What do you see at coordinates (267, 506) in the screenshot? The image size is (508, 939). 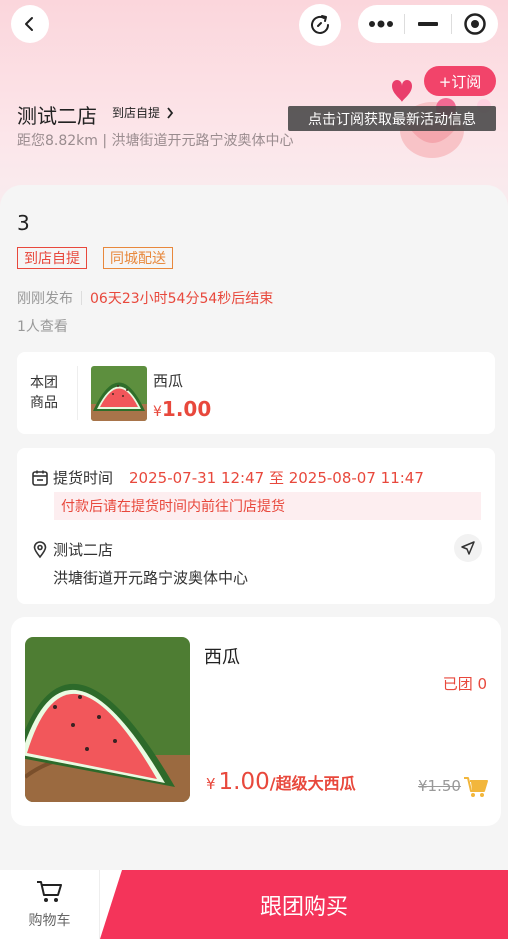 I see `pickup-hint: 付款后请在提货时间内前往门店提货` at bounding box center [267, 506].